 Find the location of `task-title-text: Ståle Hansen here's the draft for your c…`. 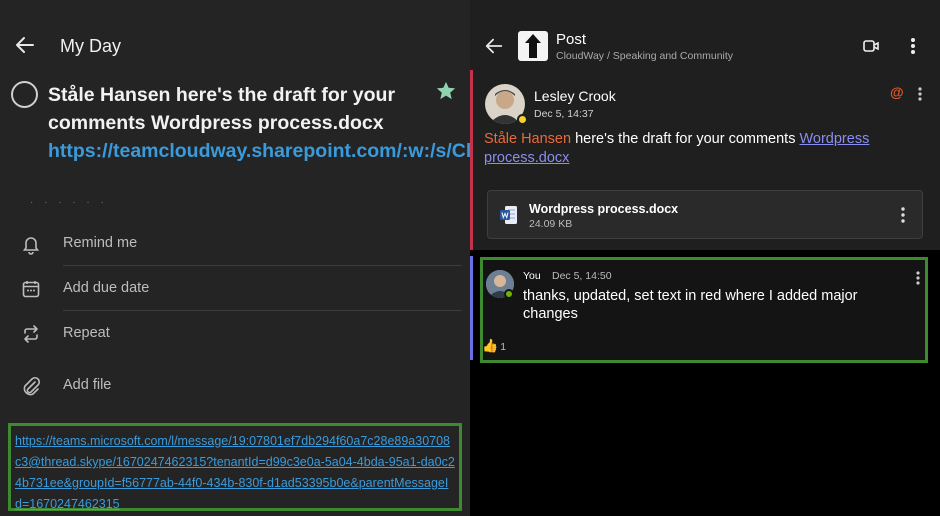

task-title-text: Ståle Hansen here's the draft for your c… is located at coordinates (222, 109).